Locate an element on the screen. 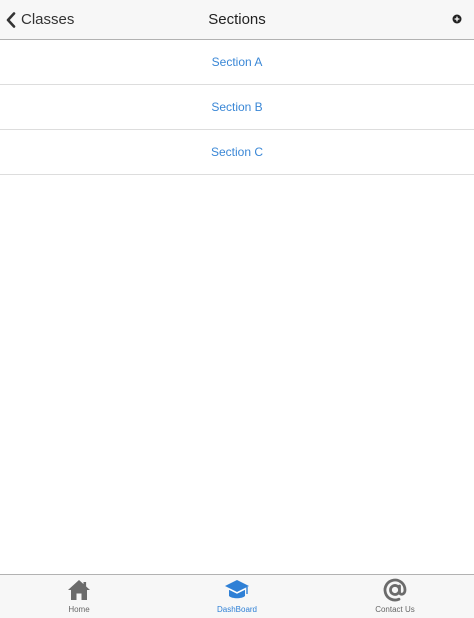 The image size is (474, 618). section-item-c: Section C is located at coordinates (237, 152).